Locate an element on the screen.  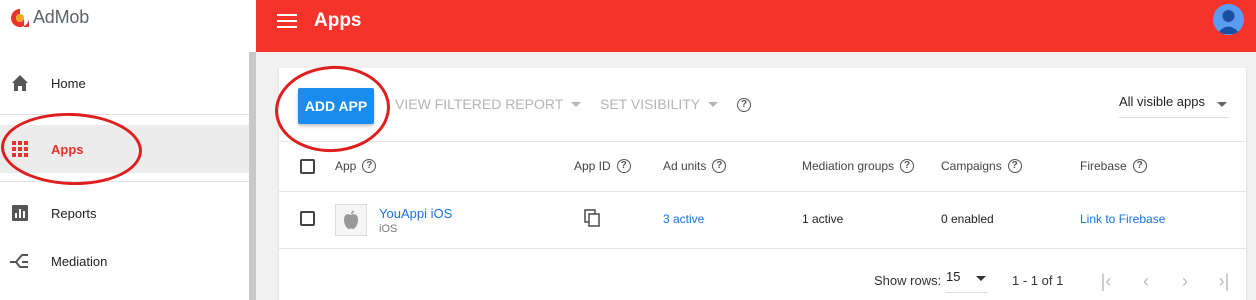
sidebar-item-mediation: Mediation is located at coordinates (124, 261).